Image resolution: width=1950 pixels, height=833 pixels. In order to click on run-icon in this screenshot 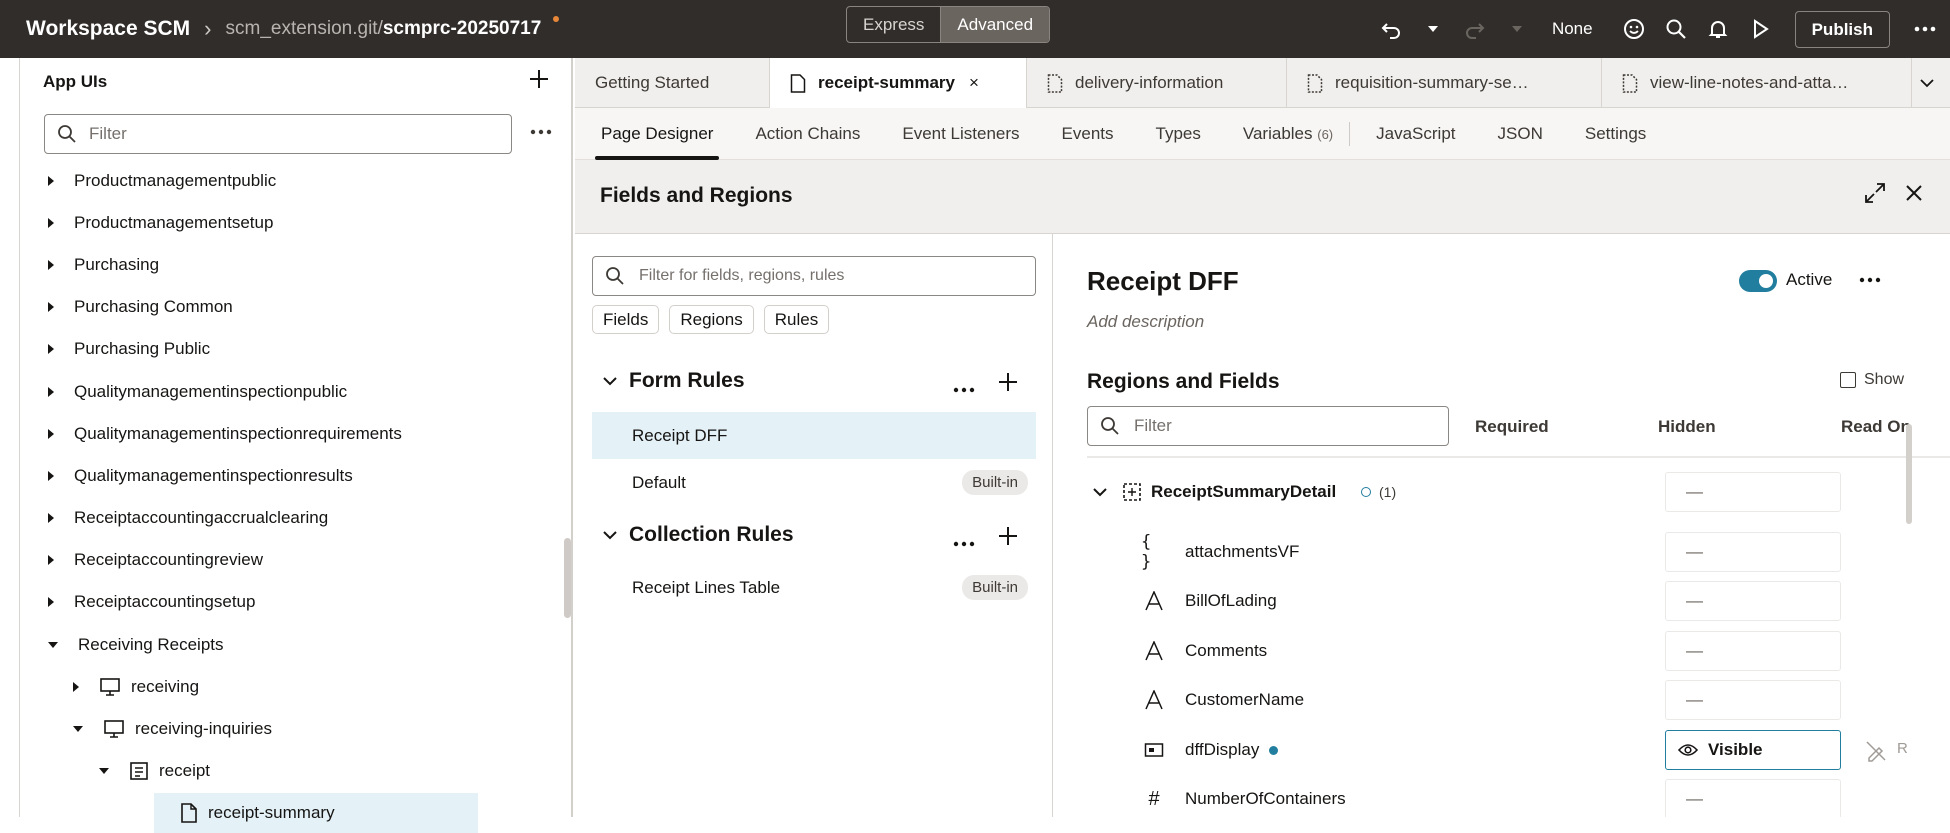, I will do `click(1760, 29)`.